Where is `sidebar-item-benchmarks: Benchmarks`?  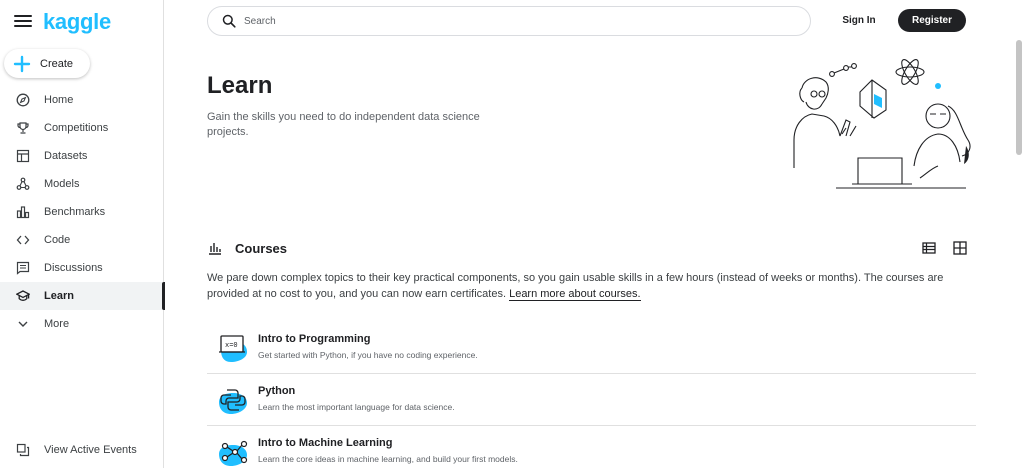 sidebar-item-benchmarks: Benchmarks is located at coordinates (82, 212).